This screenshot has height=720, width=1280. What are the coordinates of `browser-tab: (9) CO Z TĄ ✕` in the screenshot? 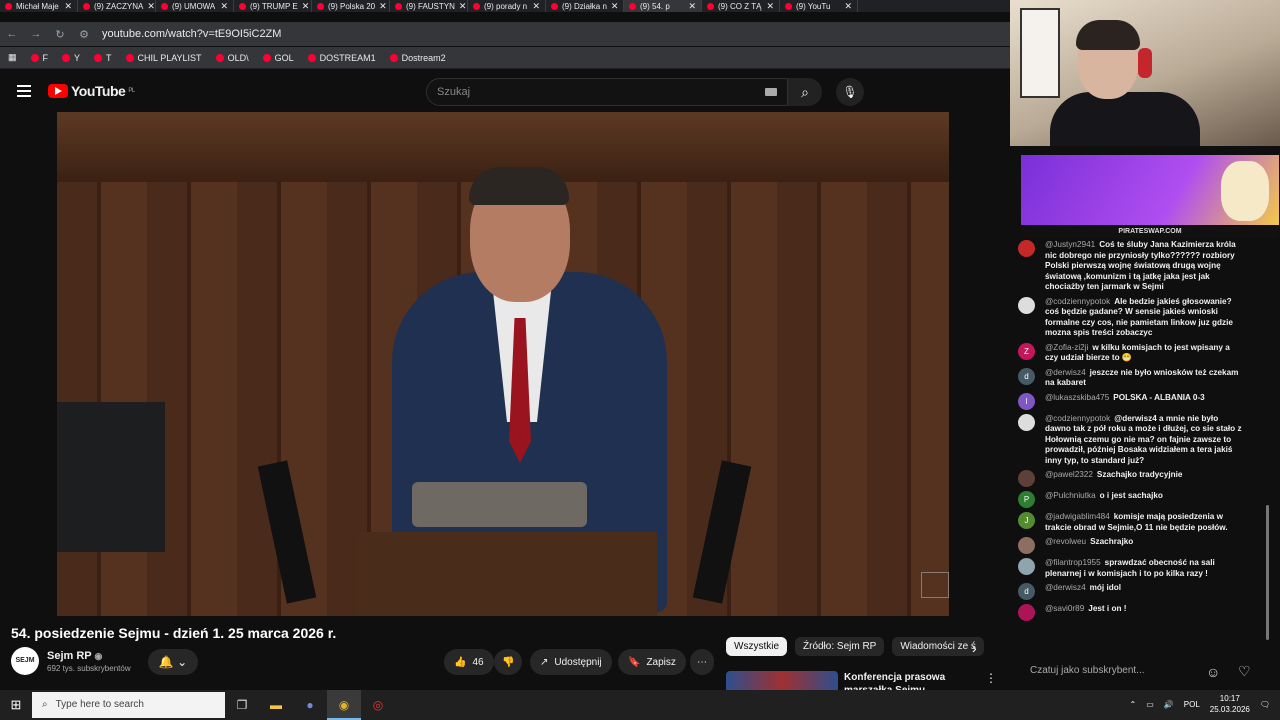 It's located at (741, 6).